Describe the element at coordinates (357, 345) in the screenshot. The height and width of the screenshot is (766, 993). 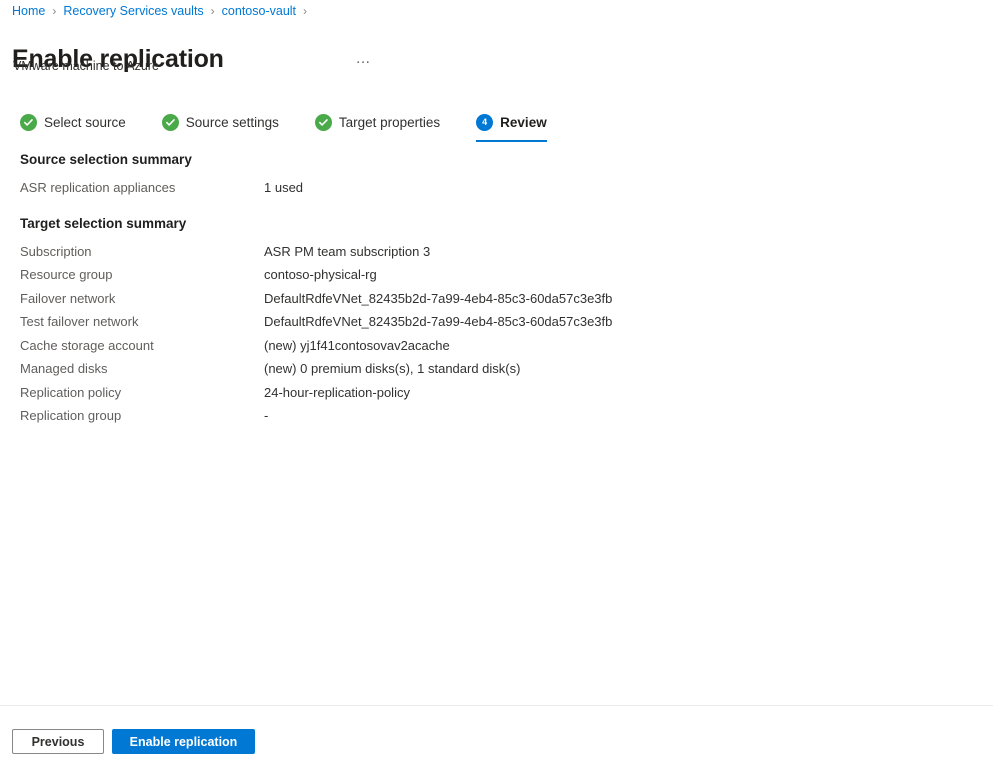
I see `summary-row-value: (new) yj1f41contosovav2acache` at that location.